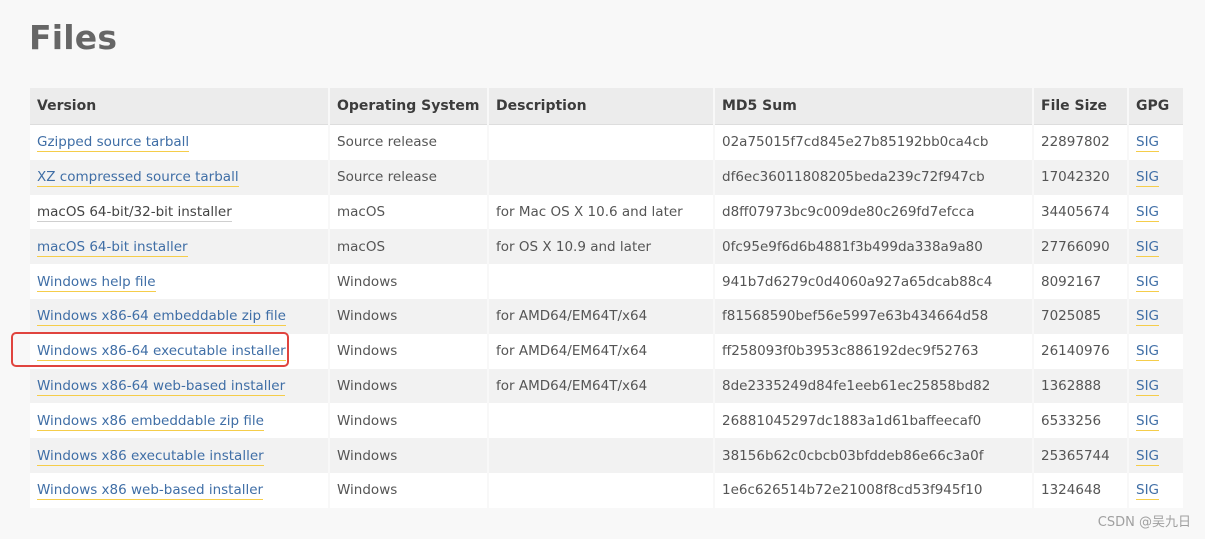 The image size is (1205, 539). What do you see at coordinates (1080, 106) in the screenshot?
I see `column-header-size: File Size` at bounding box center [1080, 106].